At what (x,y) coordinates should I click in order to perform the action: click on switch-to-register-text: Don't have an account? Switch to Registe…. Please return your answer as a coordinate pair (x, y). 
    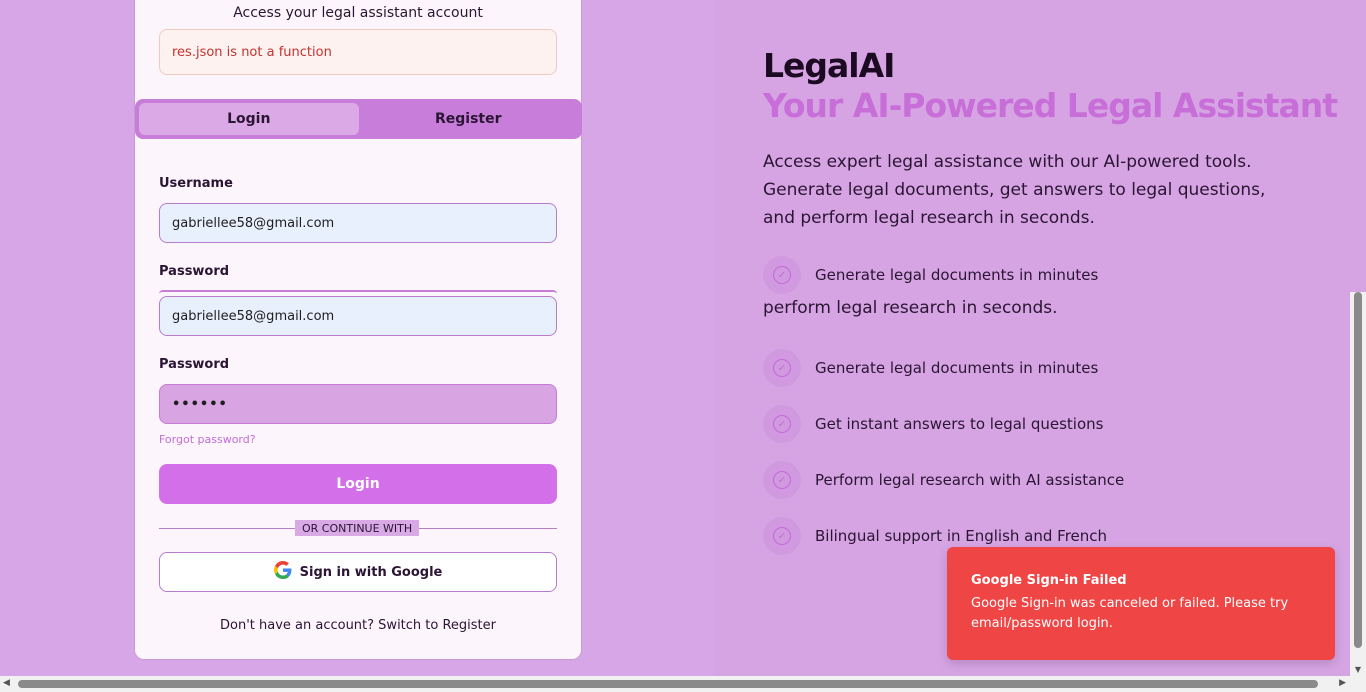
    Looking at the image, I should click on (358, 625).